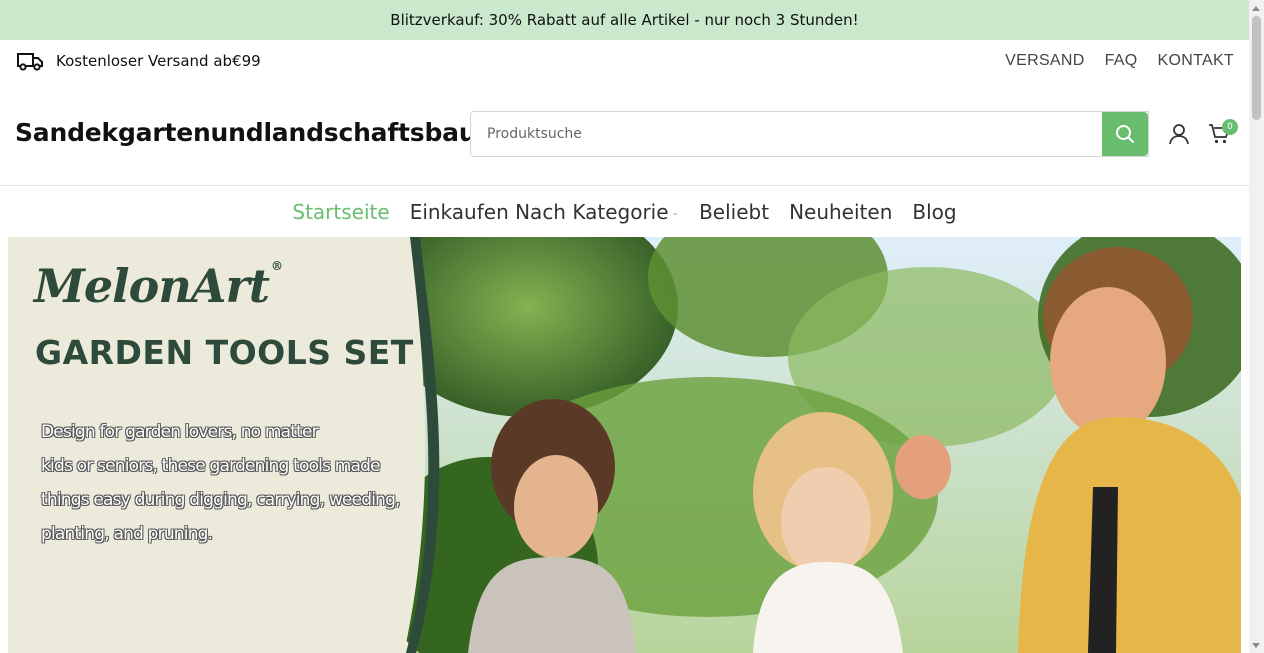  I want to click on nav-item-blog: Blog, so click(934, 212).